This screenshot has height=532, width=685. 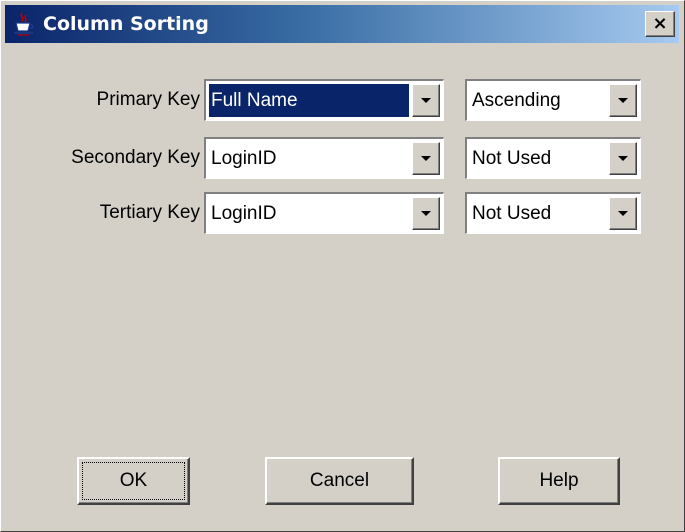 What do you see at coordinates (324, 158) in the screenshot?
I see `secondary-key-select: LoginID` at bounding box center [324, 158].